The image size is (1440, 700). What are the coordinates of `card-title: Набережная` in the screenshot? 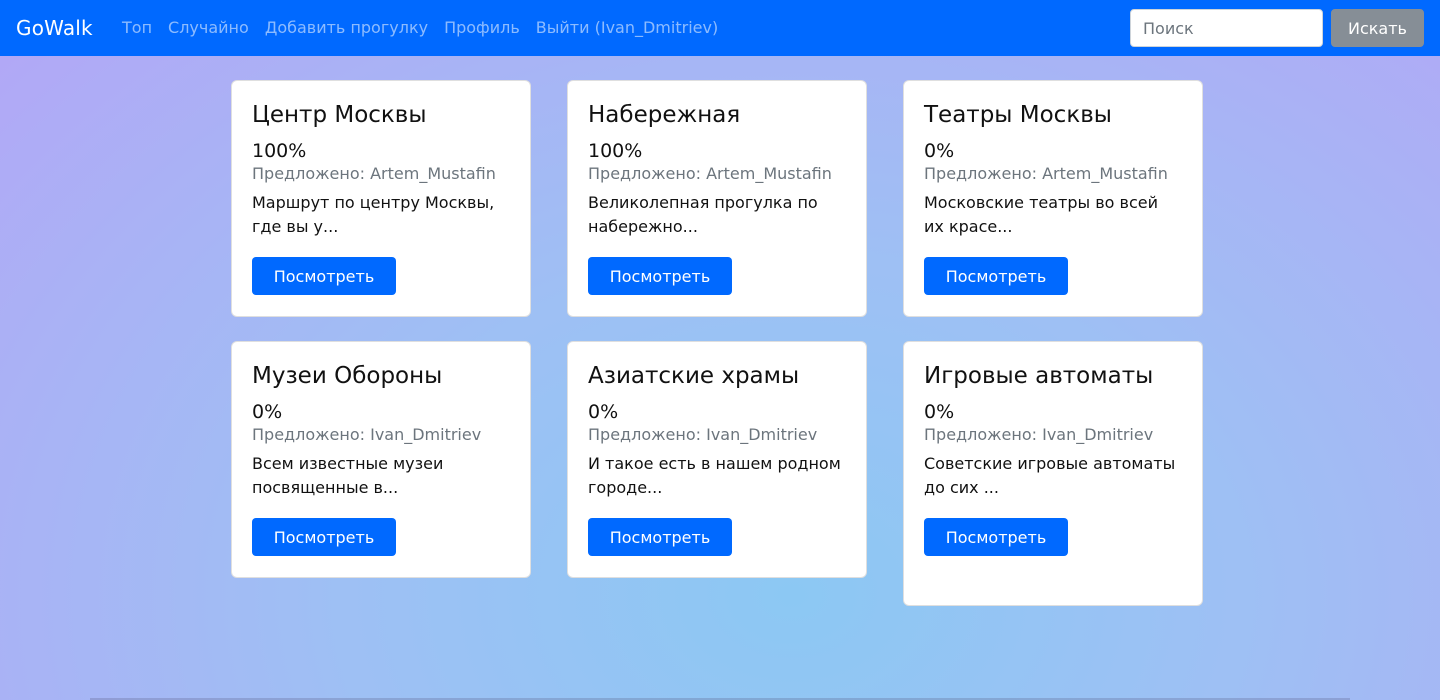 It's located at (664, 115).